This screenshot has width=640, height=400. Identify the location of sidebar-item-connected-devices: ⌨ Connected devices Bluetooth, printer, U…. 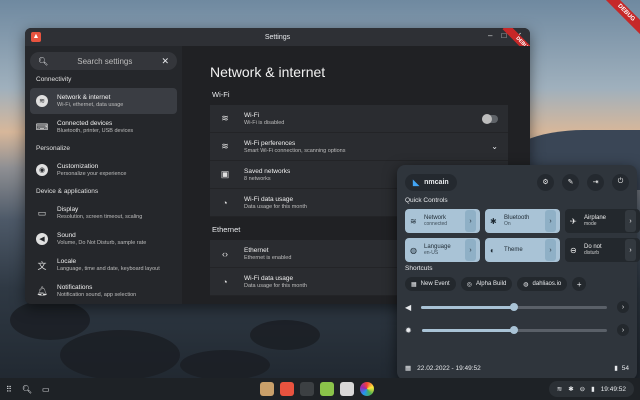
(103, 127).